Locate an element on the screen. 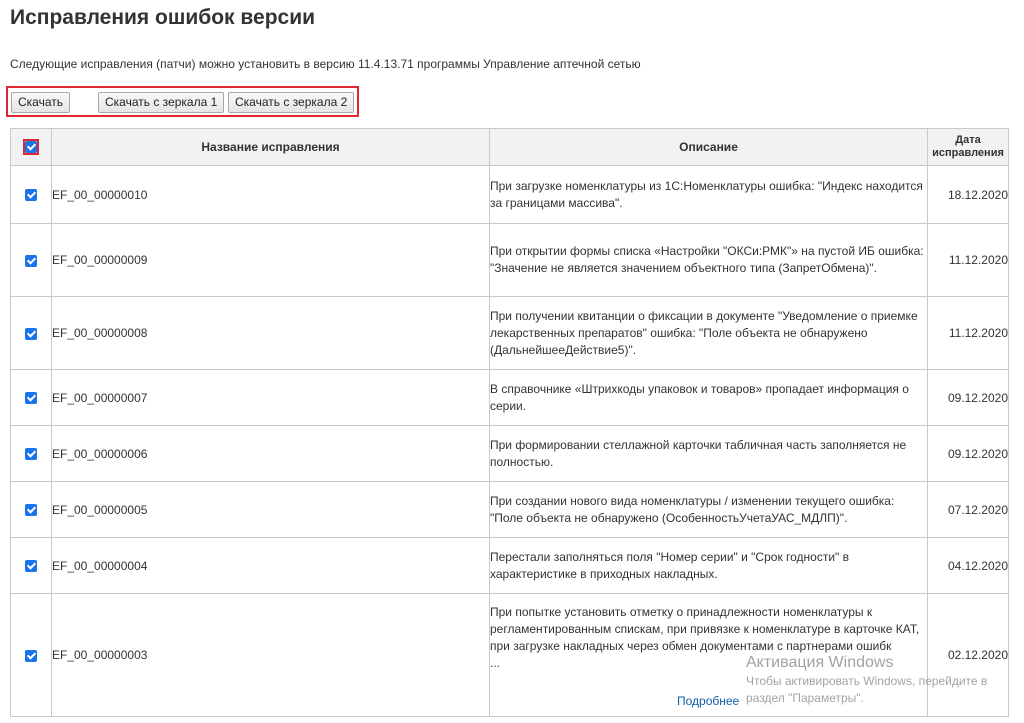  patch-name: EF_00_00000008 is located at coordinates (270, 333).